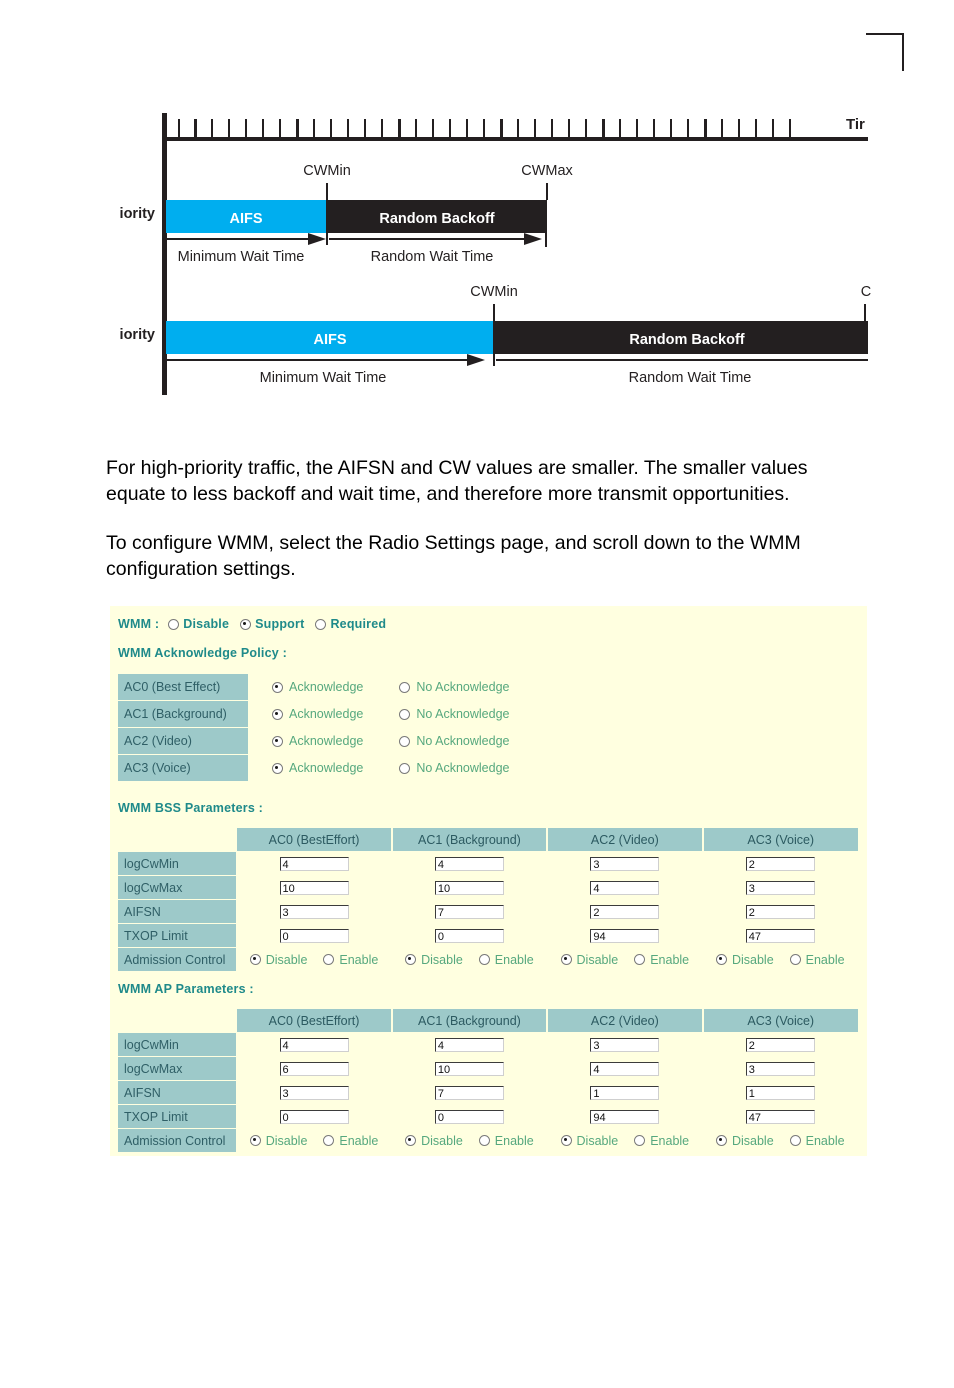  Describe the element at coordinates (177, 863) in the screenshot. I see `bss-row-label-logcwmin: logCwMin` at that location.